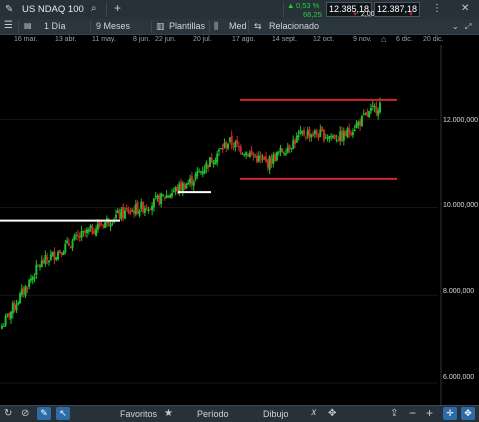  I want to click on change-up-icon: ▲, so click(291, 5).